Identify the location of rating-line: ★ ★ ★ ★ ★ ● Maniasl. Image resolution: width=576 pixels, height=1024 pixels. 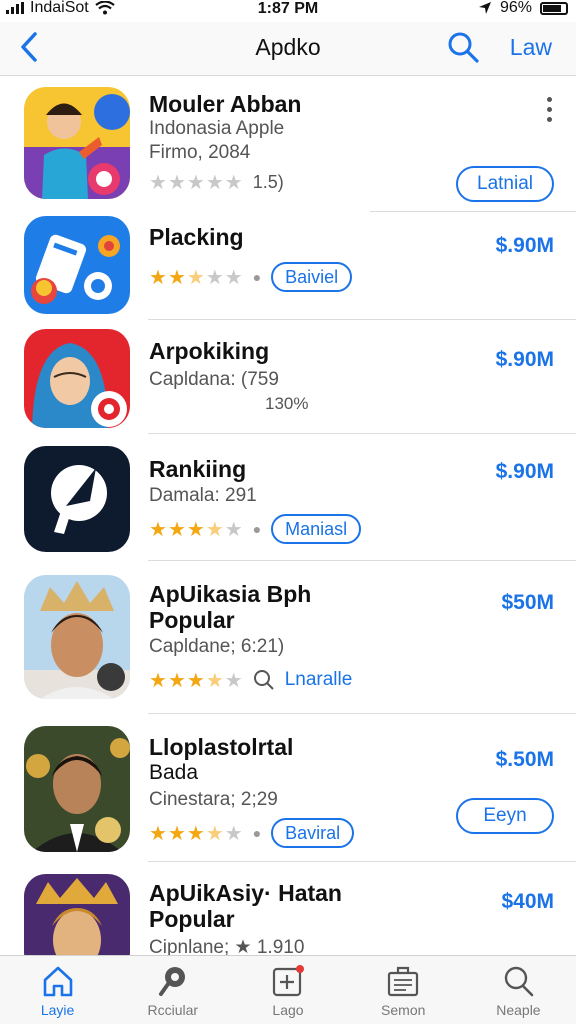
(352, 529).